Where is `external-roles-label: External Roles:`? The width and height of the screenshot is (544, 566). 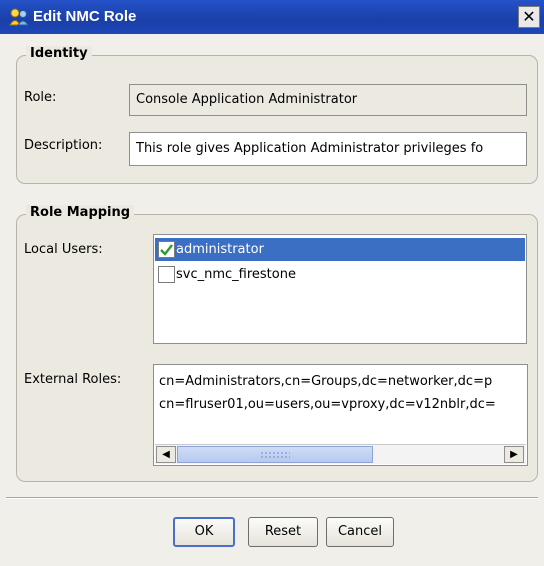 external-roles-label: External Roles: is located at coordinates (73, 379).